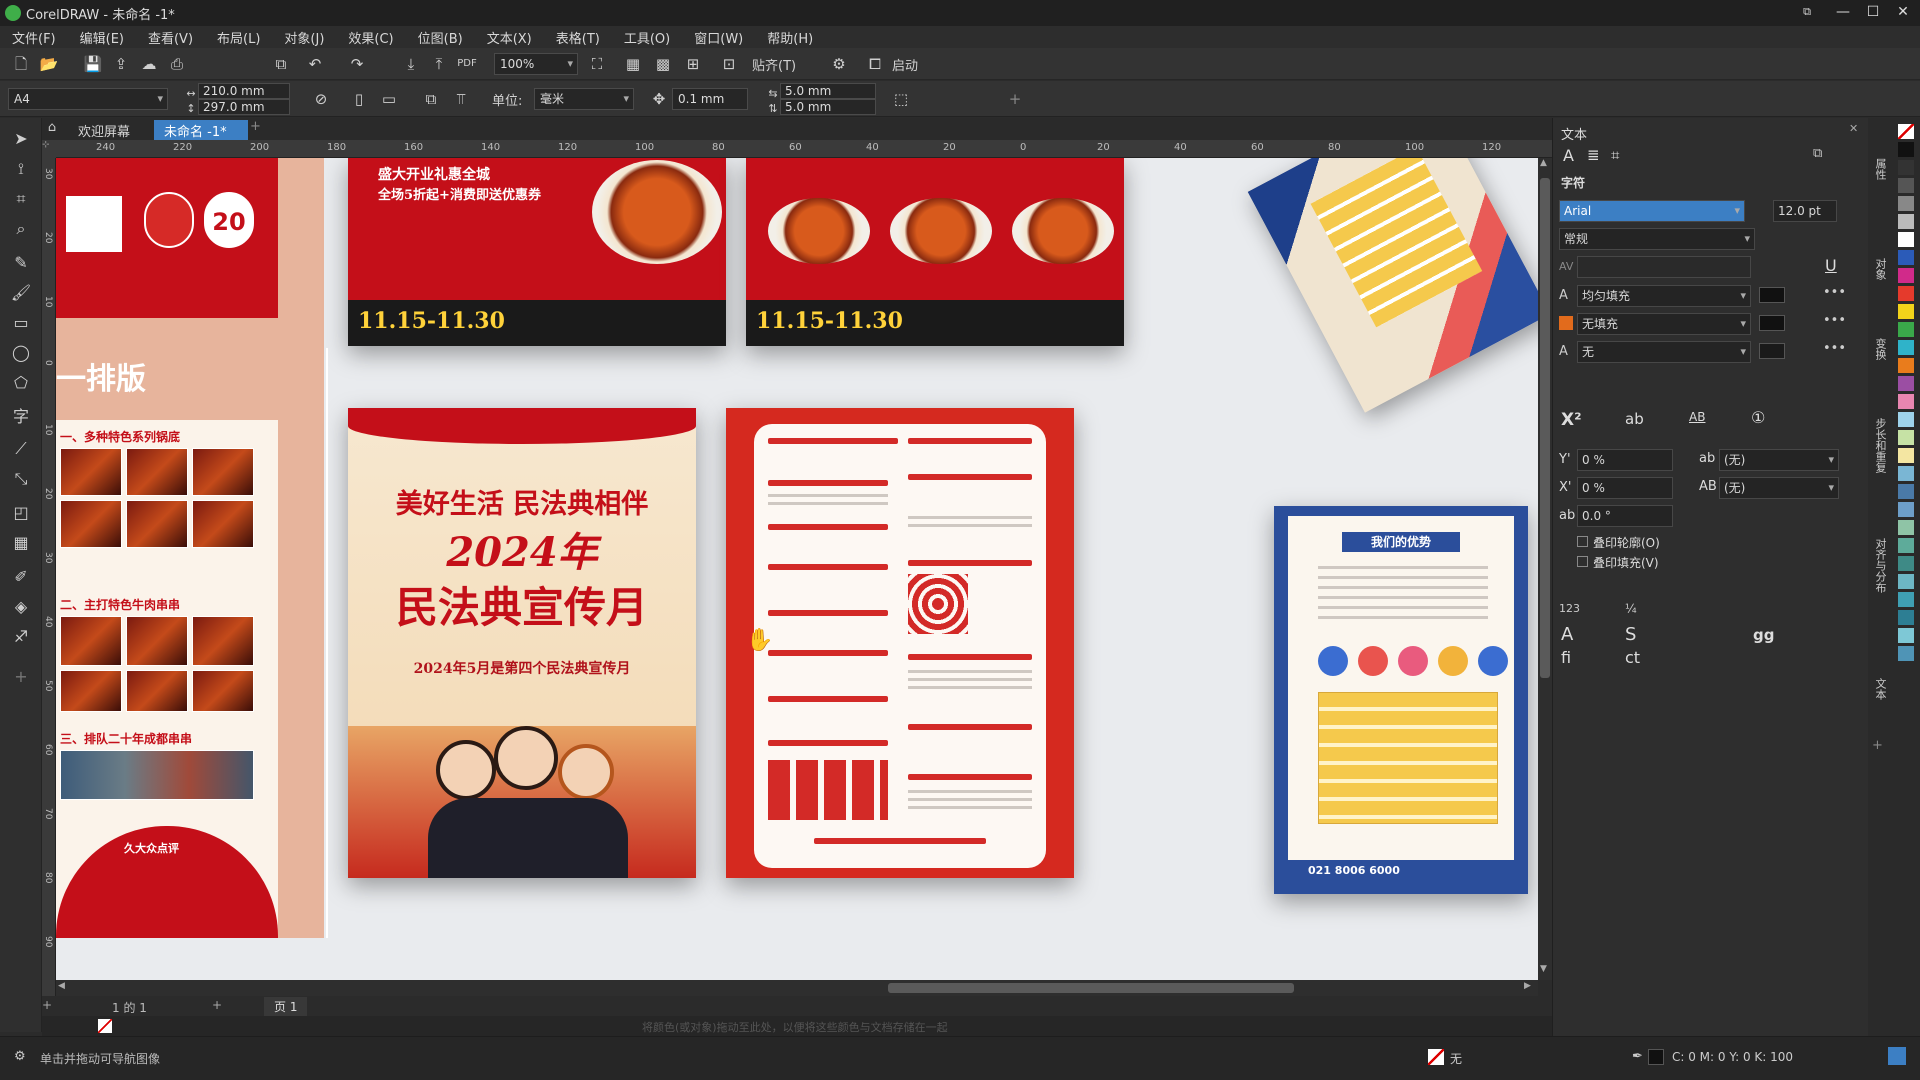 The width and height of the screenshot is (1920, 1080). Describe the element at coordinates (21, 637) in the screenshot. I see `smart-fill-icon: ♐` at that location.